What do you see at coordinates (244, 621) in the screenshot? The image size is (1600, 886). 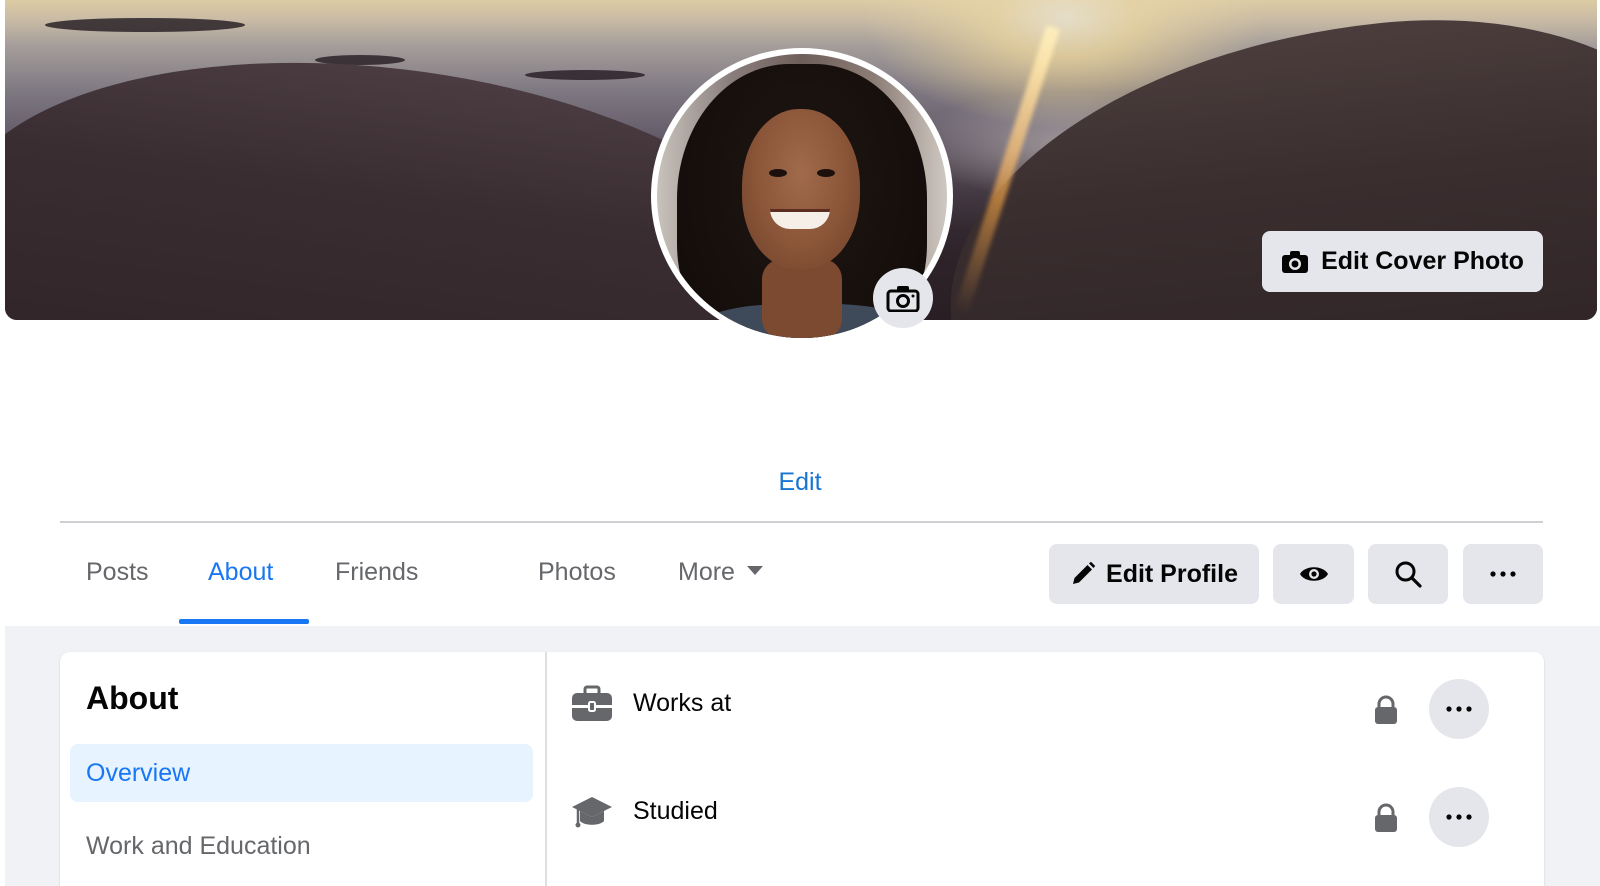 I see `active-tab-indicator` at bounding box center [244, 621].